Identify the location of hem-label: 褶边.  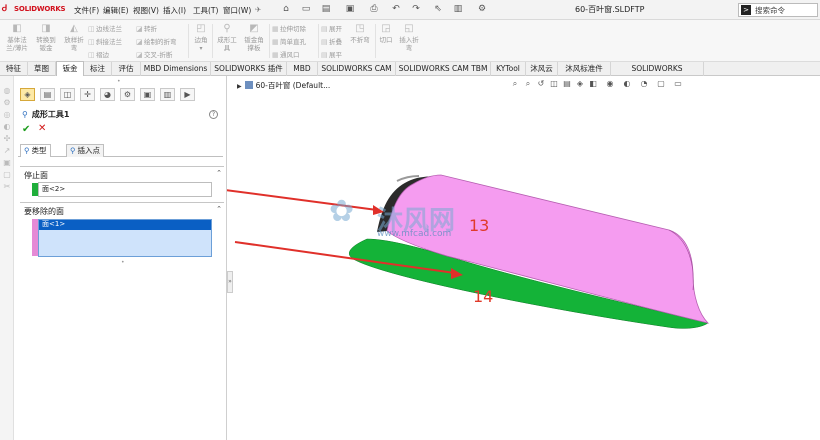
(102, 55).